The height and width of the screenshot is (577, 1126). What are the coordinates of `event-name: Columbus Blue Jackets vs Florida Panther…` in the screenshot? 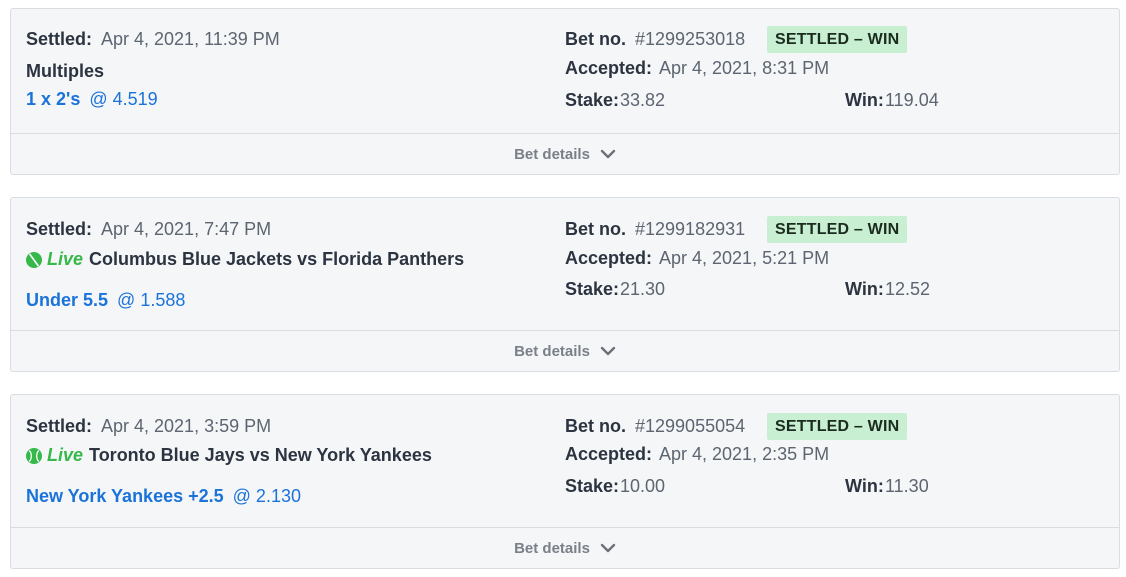 It's located at (276, 259).